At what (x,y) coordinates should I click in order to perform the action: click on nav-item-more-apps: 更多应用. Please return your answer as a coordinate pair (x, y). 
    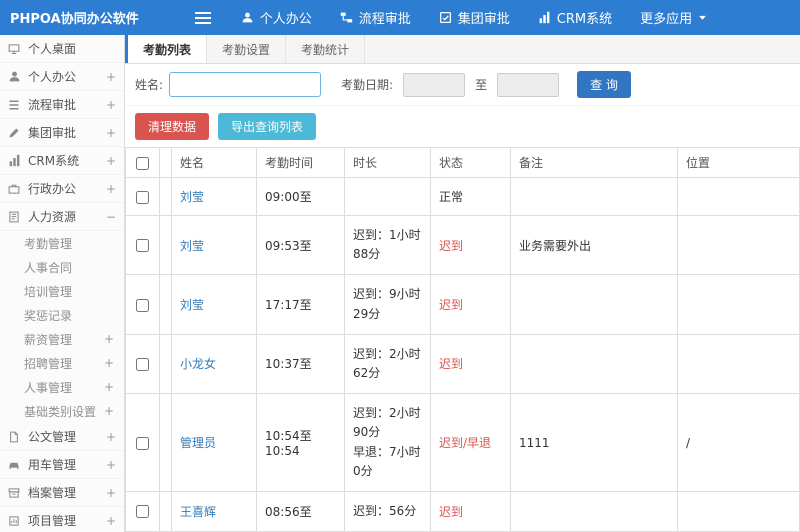
    Looking at the image, I should click on (673, 17).